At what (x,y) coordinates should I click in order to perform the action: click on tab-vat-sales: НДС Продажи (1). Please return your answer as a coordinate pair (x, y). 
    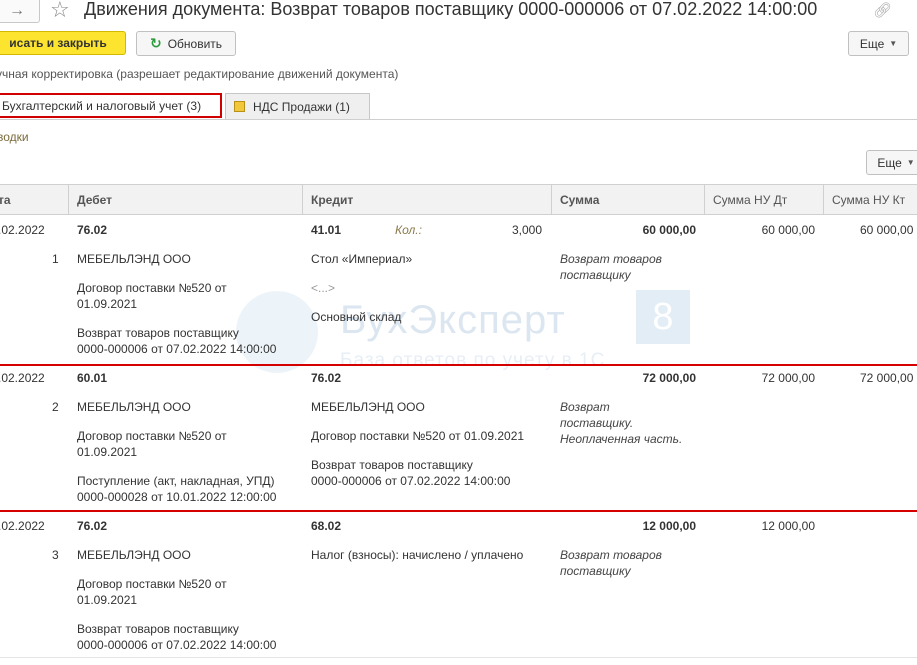
    Looking at the image, I should click on (297, 106).